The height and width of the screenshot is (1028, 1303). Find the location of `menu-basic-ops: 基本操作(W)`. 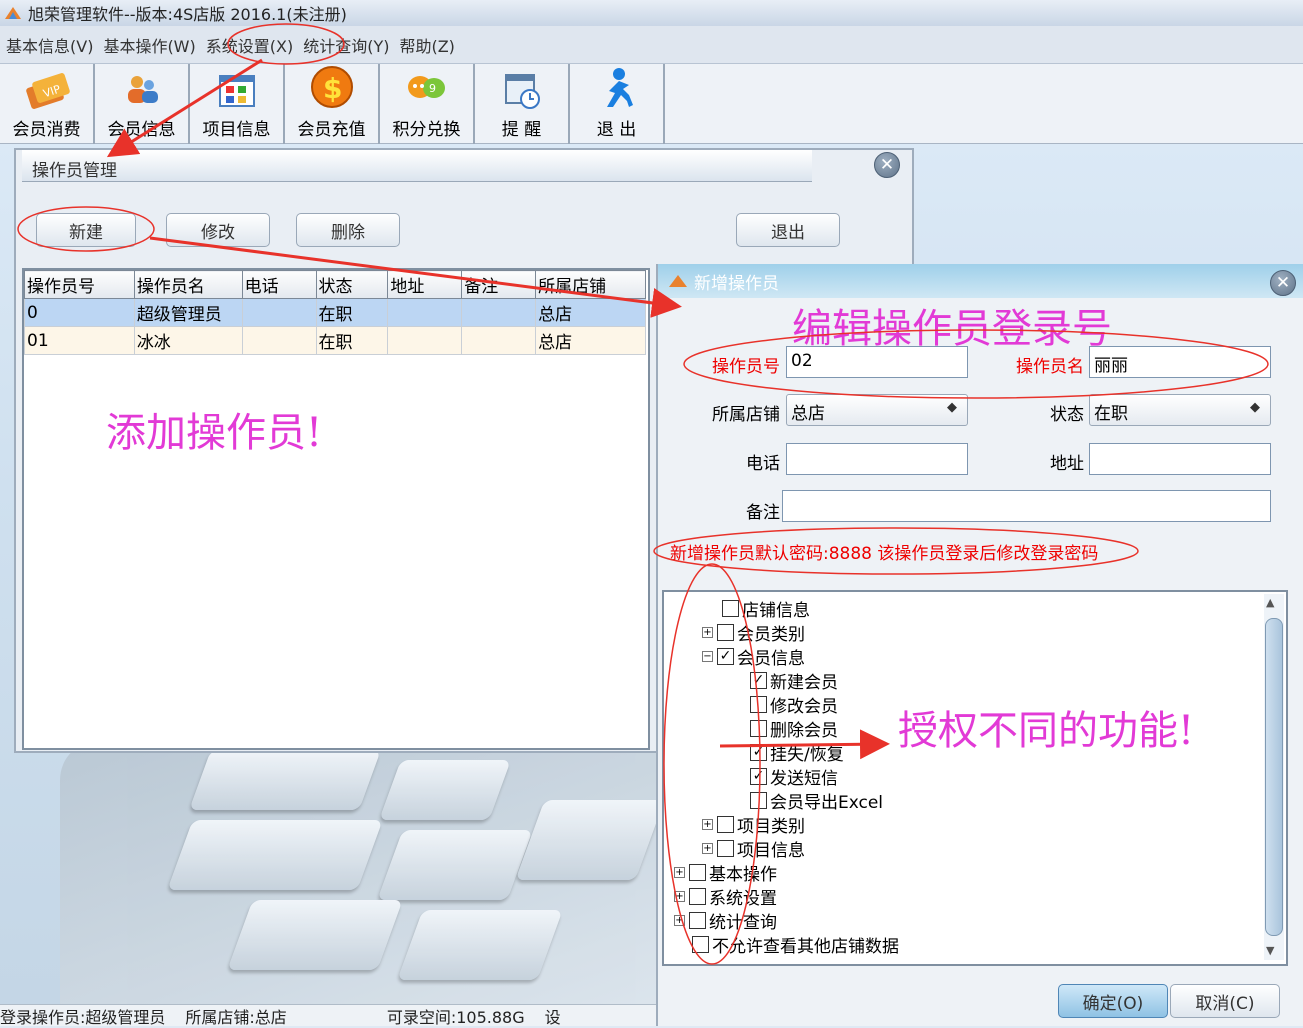

menu-basic-ops: 基本操作(W) is located at coordinates (149, 45).